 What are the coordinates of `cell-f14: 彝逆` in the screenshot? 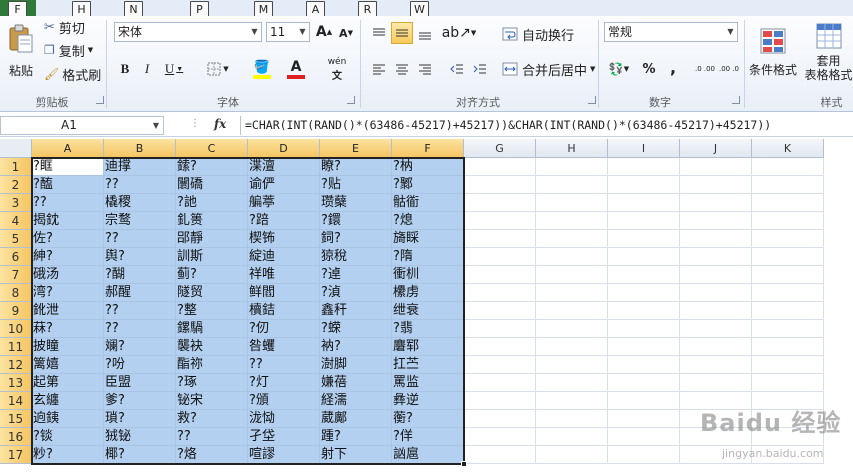 It's located at (428, 401).